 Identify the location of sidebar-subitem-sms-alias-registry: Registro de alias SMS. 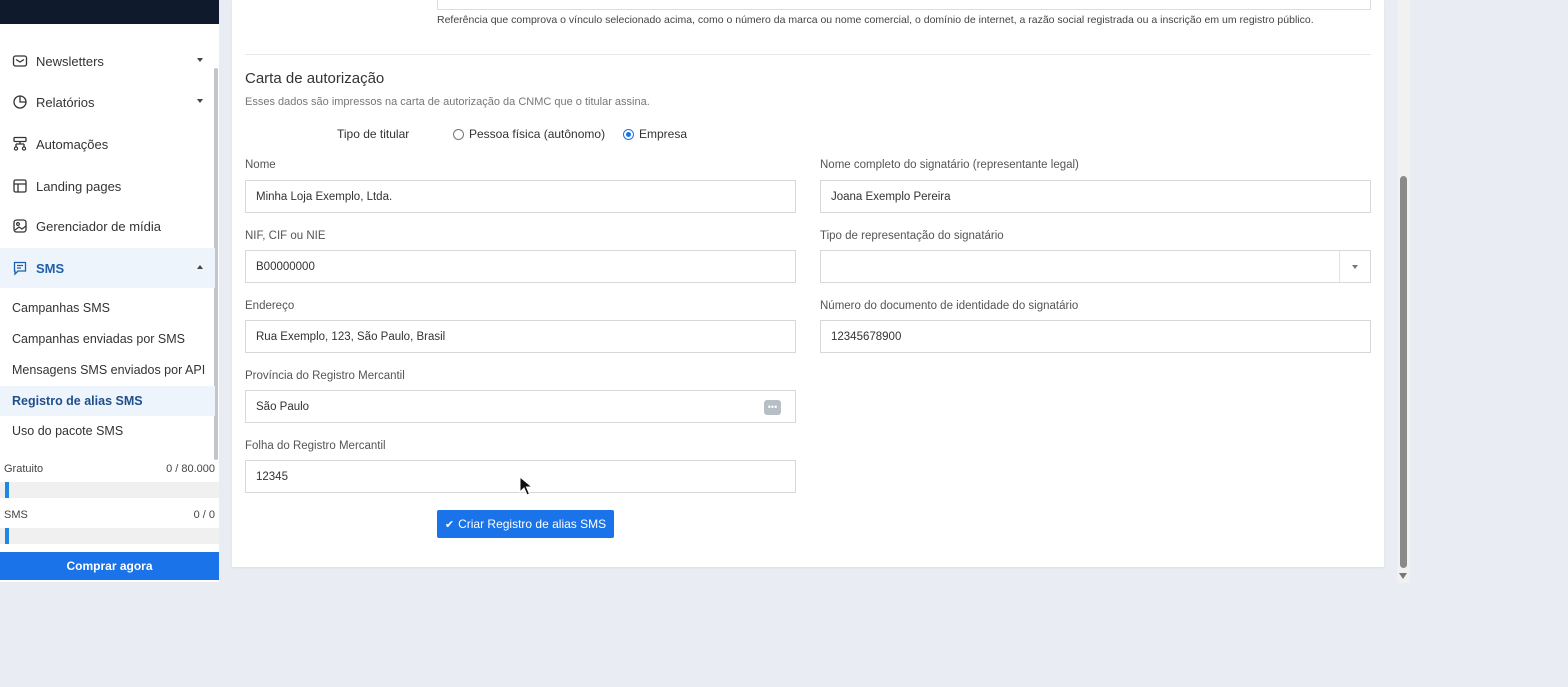
(107, 401).